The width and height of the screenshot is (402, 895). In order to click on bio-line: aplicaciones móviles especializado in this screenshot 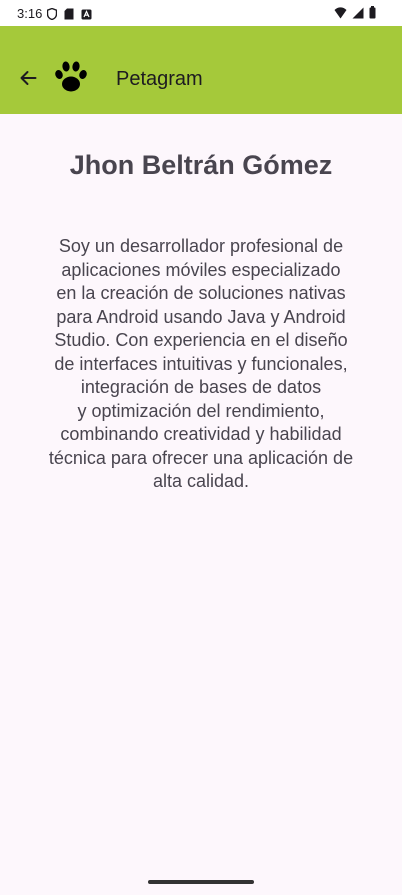, I will do `click(201, 269)`.